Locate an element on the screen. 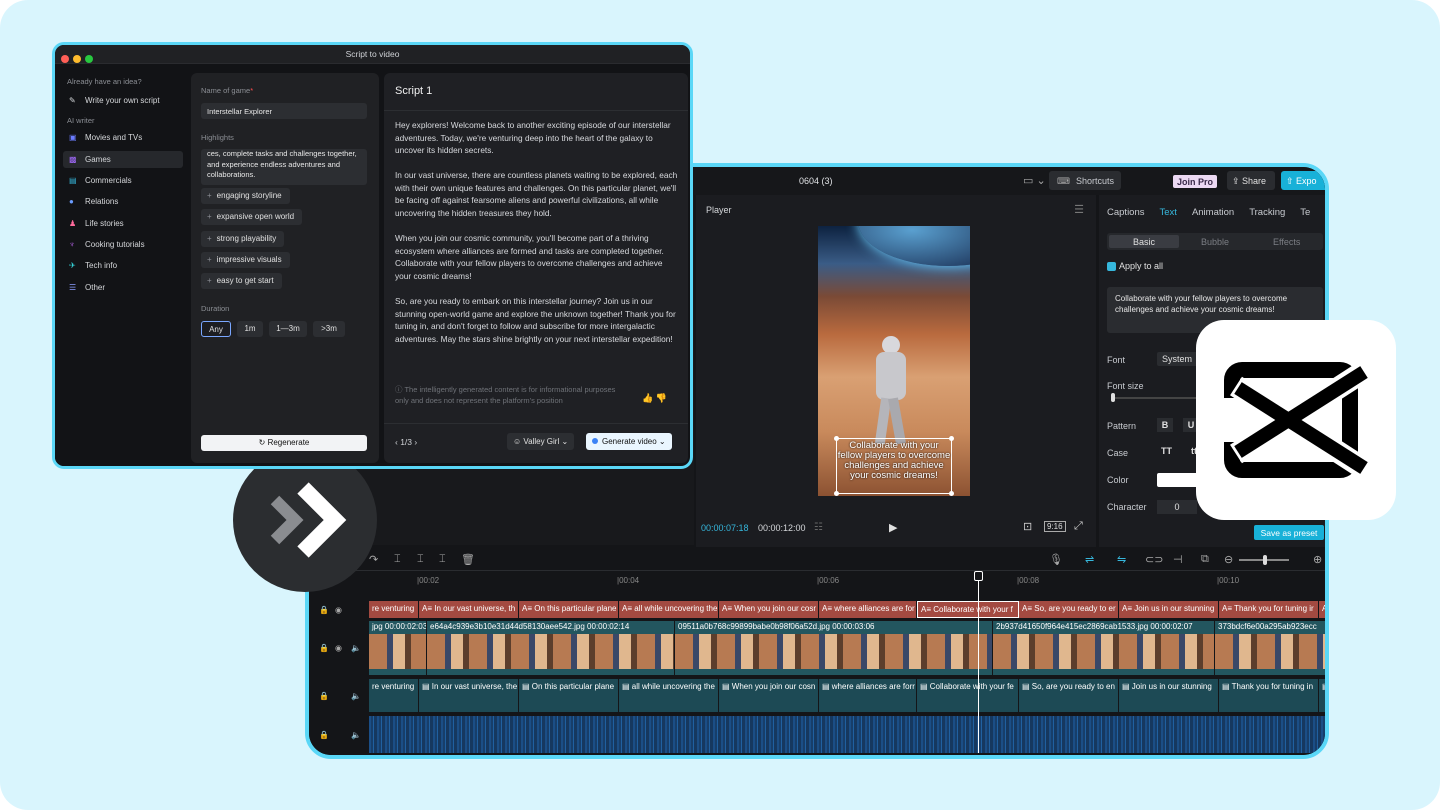 The image size is (1440, 810). duration-1m: 1m is located at coordinates (250, 329).